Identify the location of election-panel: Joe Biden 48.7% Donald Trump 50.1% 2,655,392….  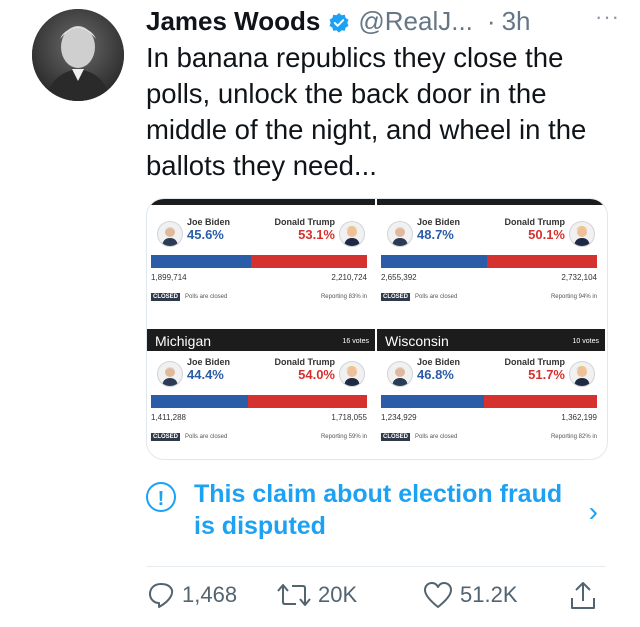
(491, 263).